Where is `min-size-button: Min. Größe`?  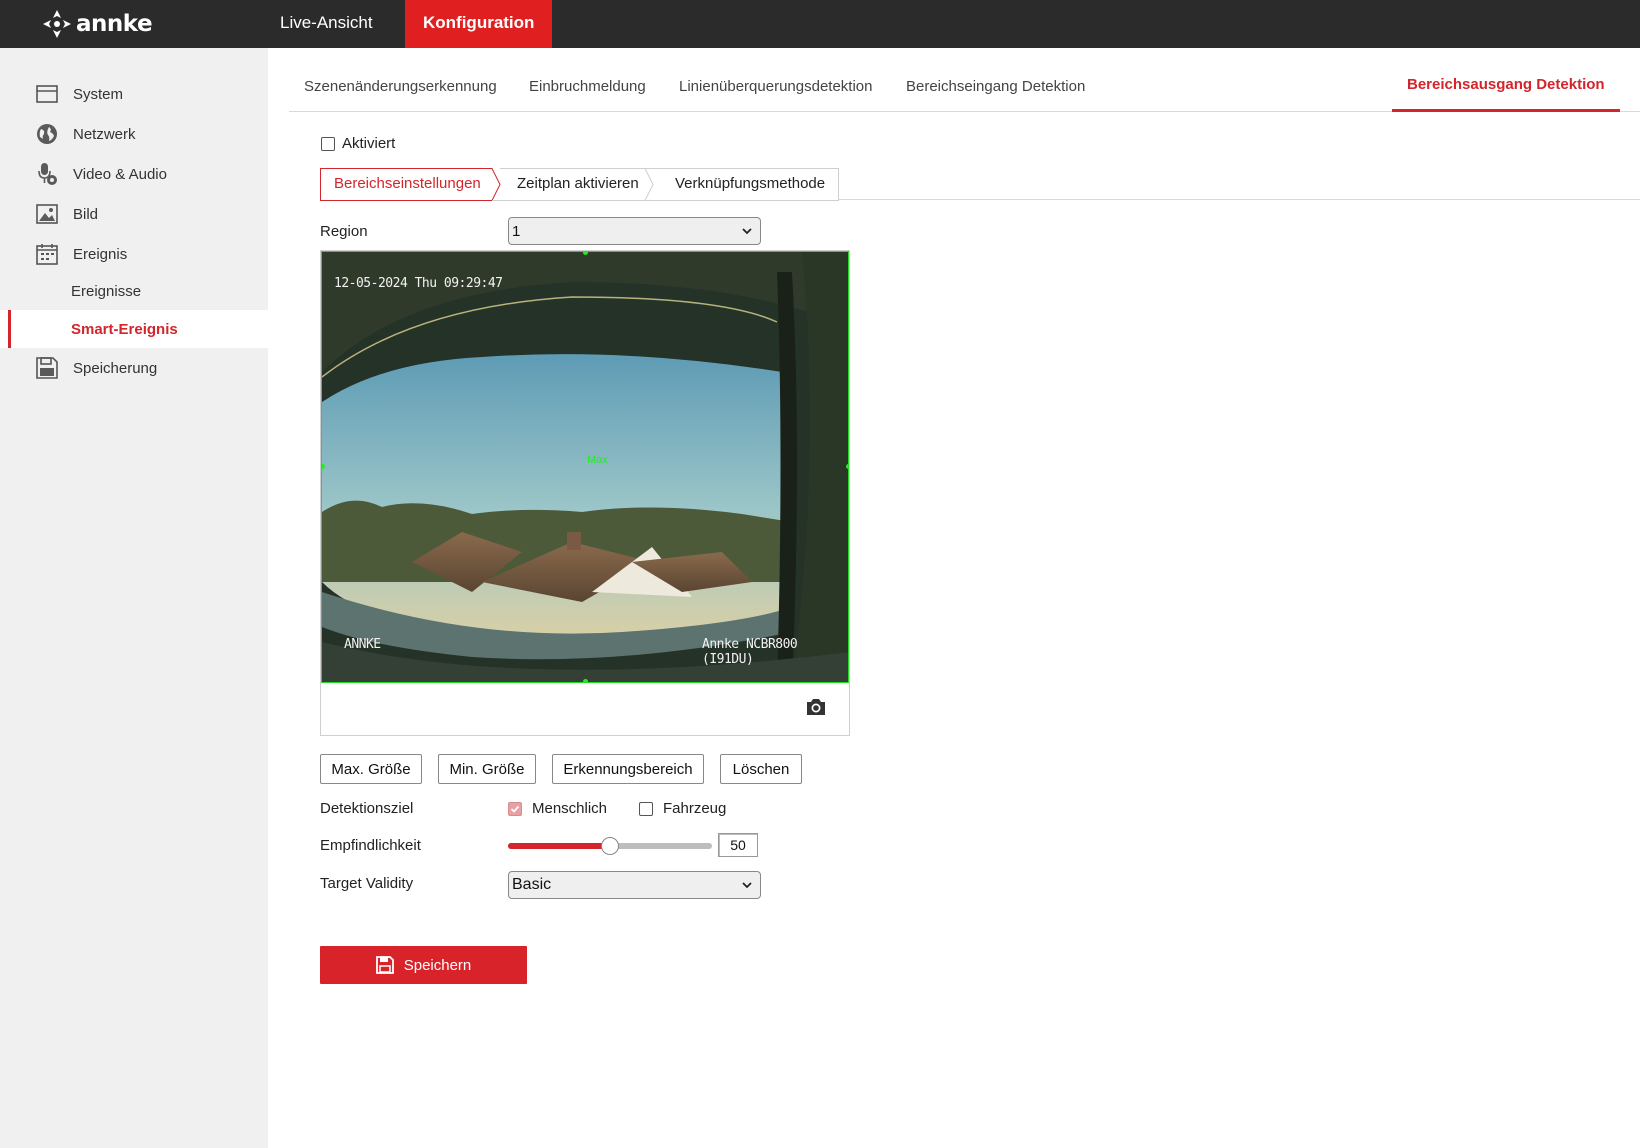
min-size-button: Min. Größe is located at coordinates (487, 769).